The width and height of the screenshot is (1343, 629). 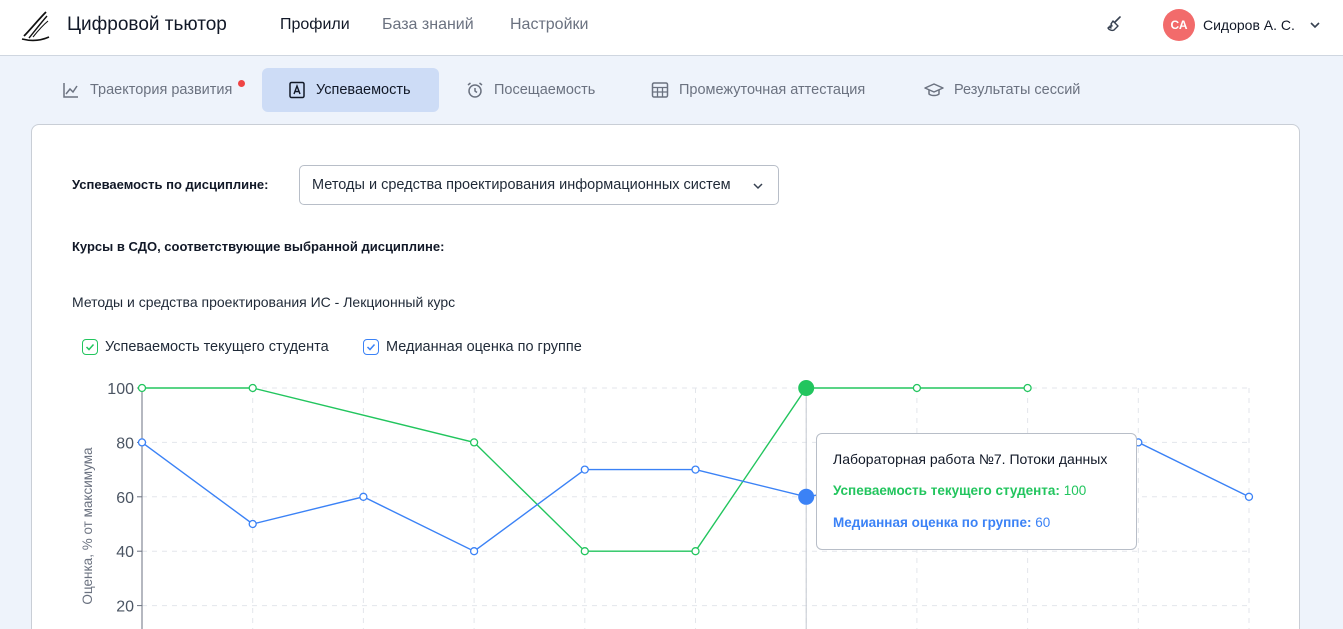 I want to click on broom-icon, so click(x=1115, y=24).